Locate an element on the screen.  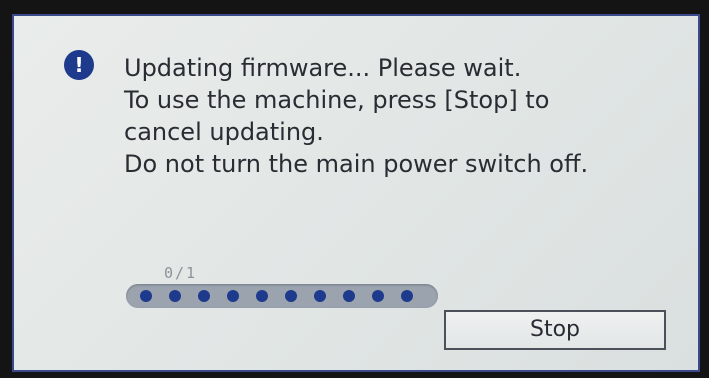
stop-button: Stop is located at coordinates (555, 330).